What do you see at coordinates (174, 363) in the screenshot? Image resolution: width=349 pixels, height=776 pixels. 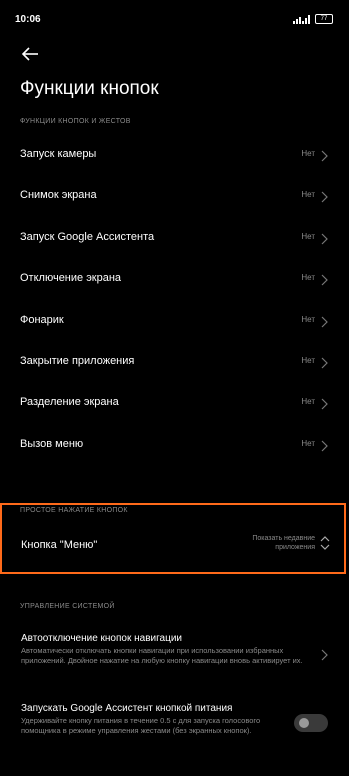 I see `setting-row-close-app: Закрытие приложения Нет` at bounding box center [174, 363].